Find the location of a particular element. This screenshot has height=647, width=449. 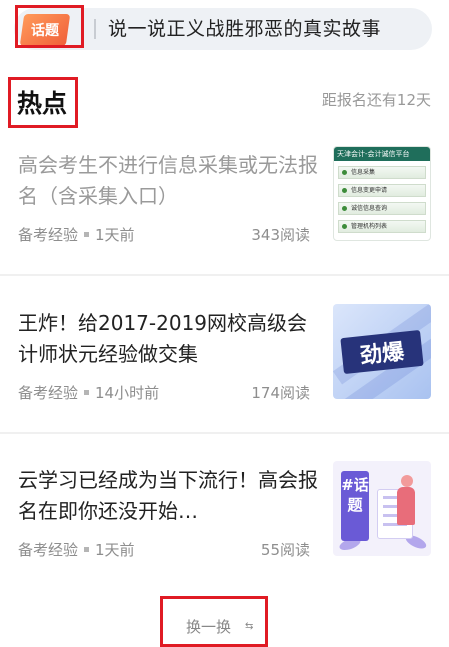

article-headline: 王炸！给2017-2019网校高级会计师状元经验做交集 is located at coordinates (168, 339).